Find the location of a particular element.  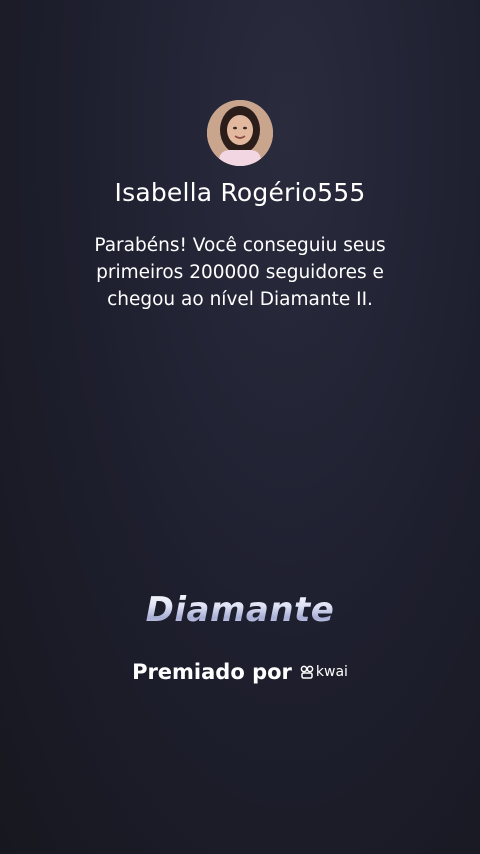

level-badge-title: Diamante is located at coordinates (240, 610).